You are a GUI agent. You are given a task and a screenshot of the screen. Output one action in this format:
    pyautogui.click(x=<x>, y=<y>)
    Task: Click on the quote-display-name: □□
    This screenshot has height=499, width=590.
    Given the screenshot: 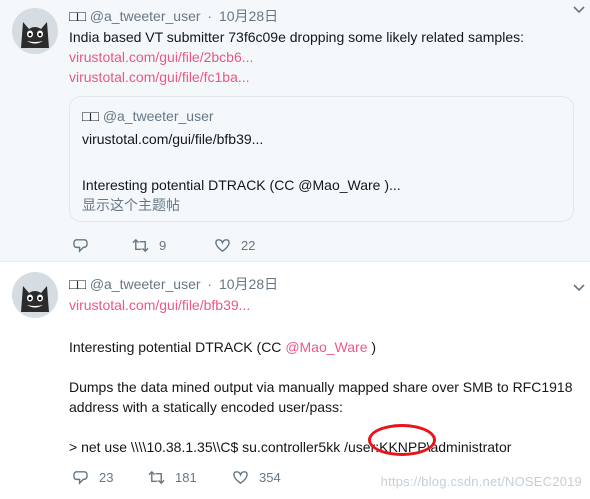 What is the action you would take?
    pyautogui.click(x=90, y=116)
    